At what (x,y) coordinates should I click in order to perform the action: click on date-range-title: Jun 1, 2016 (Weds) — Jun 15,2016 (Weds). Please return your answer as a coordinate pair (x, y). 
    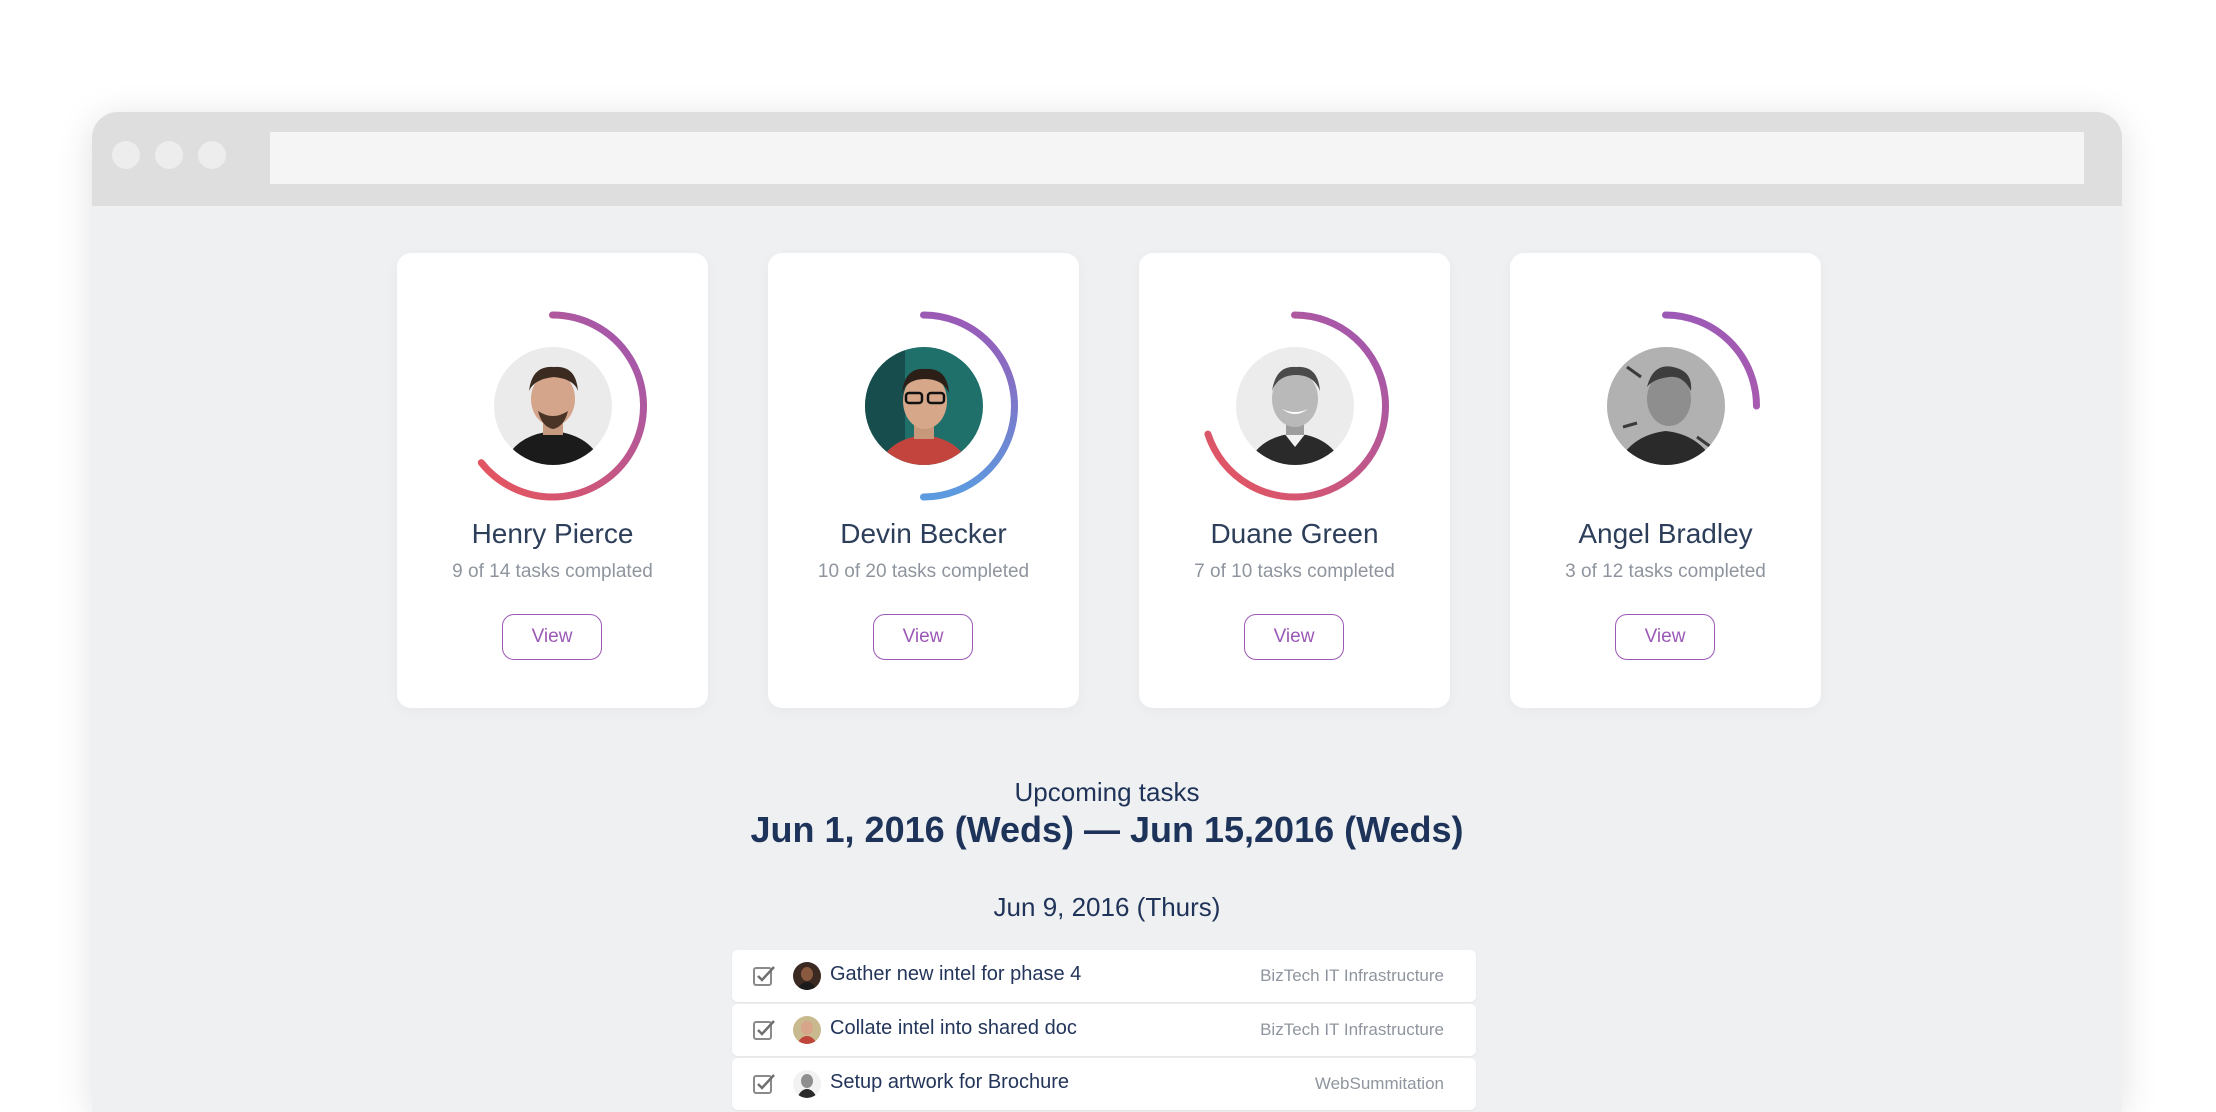
    Looking at the image, I should click on (1107, 829).